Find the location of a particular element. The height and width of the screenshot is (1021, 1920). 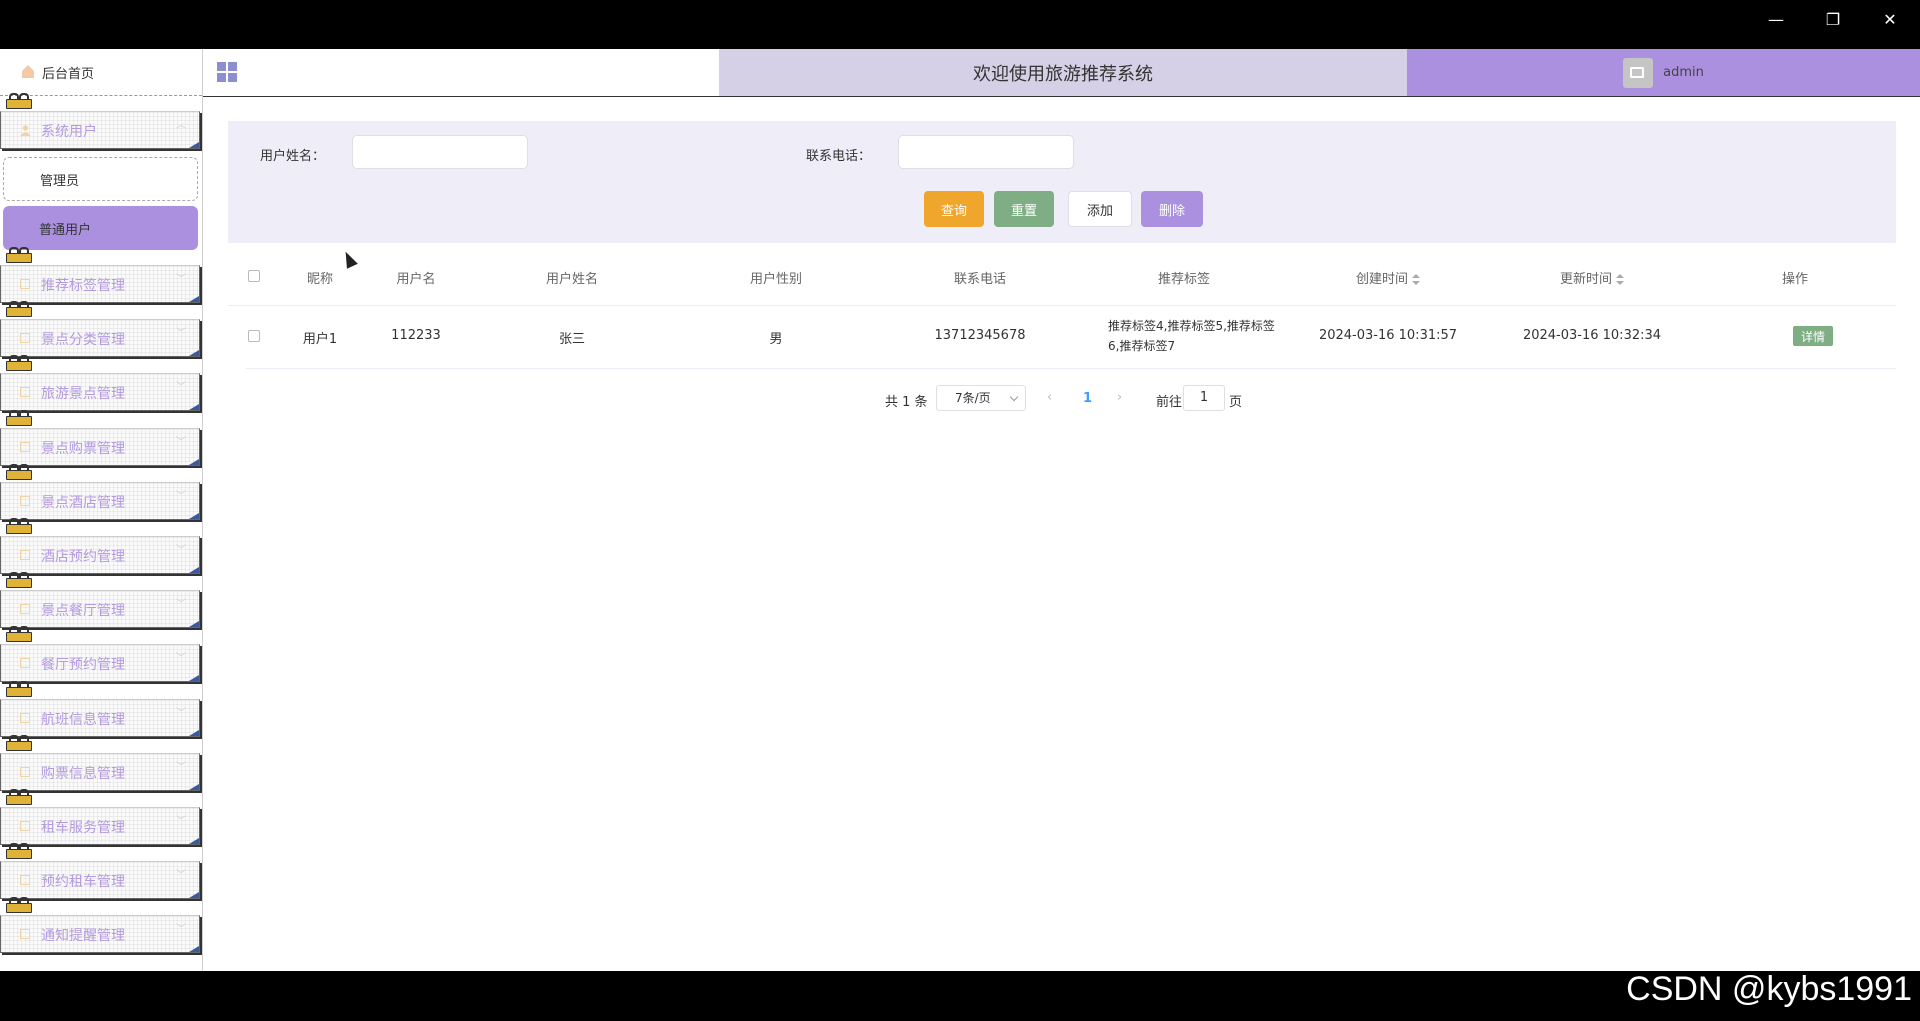

column-header: 联系电话 is located at coordinates (980, 279).